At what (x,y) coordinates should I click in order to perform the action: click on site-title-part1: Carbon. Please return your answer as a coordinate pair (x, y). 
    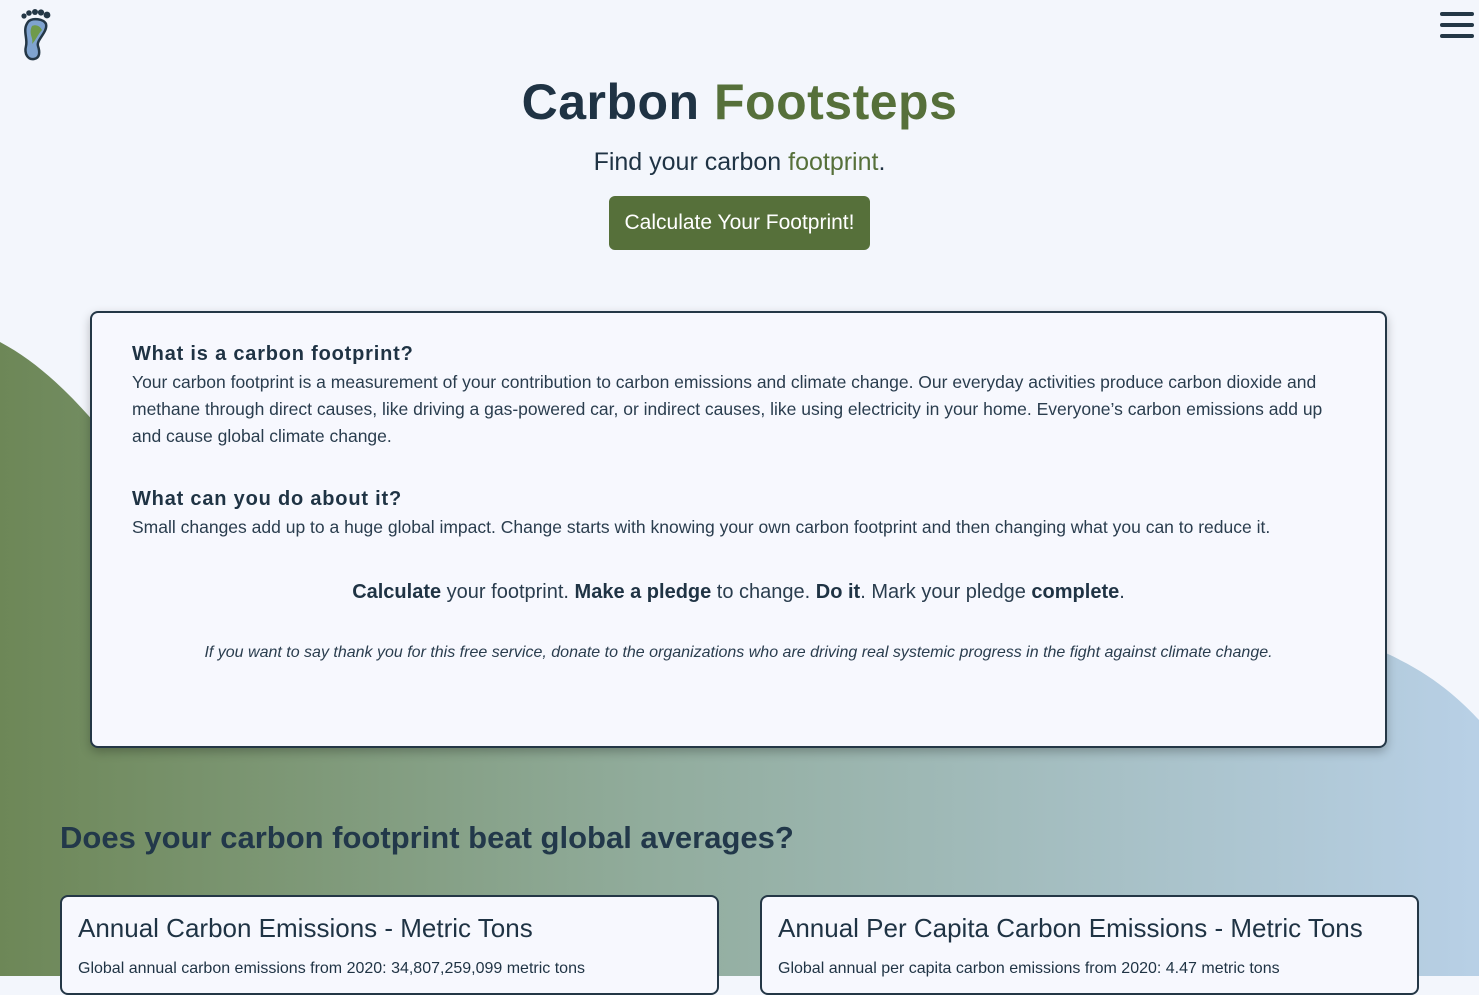
    Looking at the image, I should click on (610, 102).